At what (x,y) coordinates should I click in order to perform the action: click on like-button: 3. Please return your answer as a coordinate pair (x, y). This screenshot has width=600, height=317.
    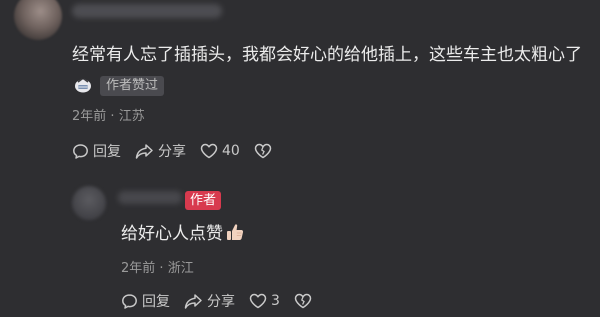
    Looking at the image, I should click on (264, 301).